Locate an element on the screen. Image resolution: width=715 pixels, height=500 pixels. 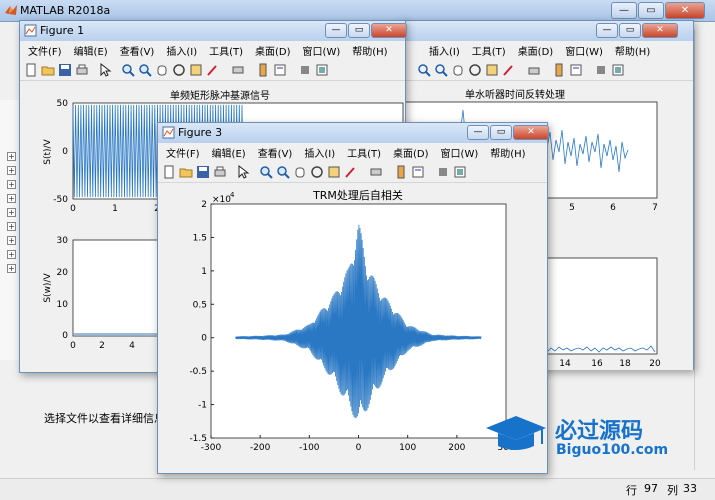
figure-2-menubar: 插入(I) 工具(T) 桌面(D) 窗口(W) 帮助(H) is located at coordinates (546, 50).